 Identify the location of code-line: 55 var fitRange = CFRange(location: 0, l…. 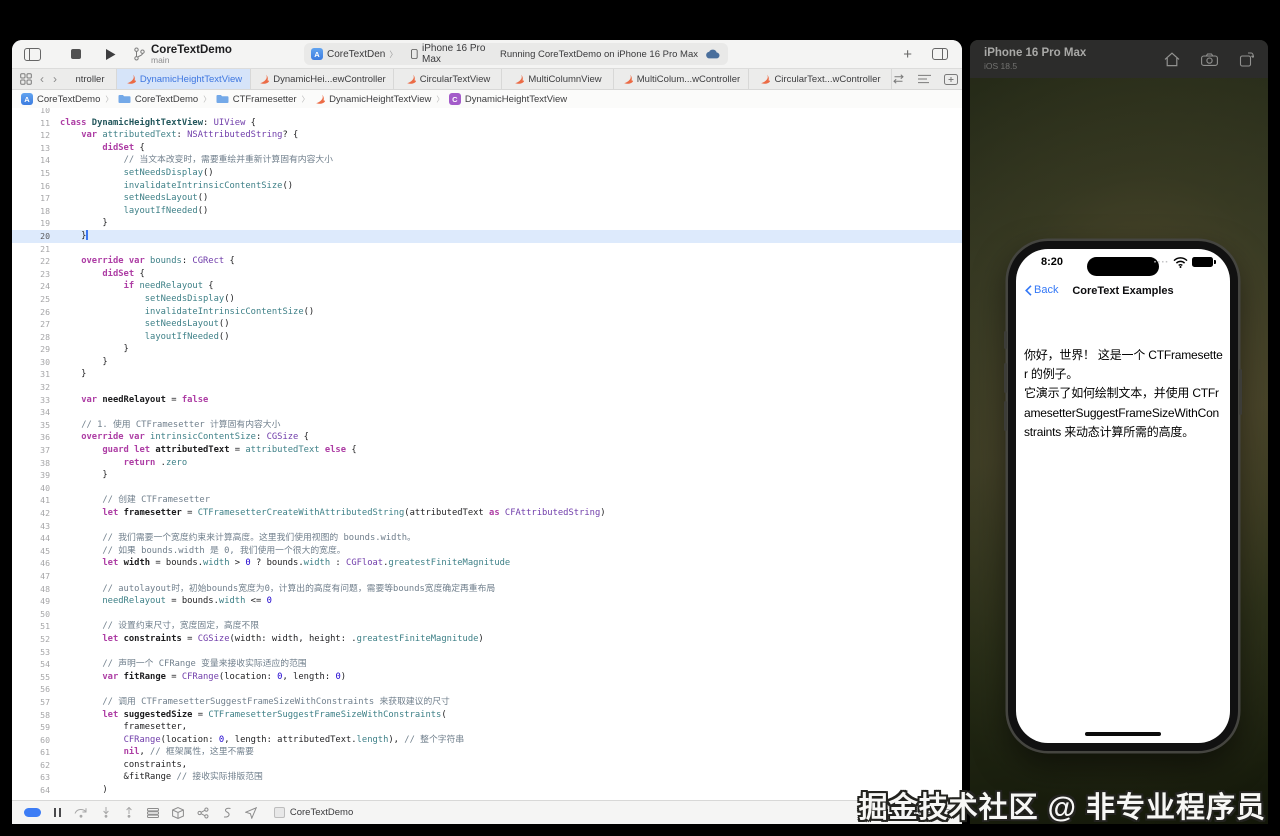
(487, 677).